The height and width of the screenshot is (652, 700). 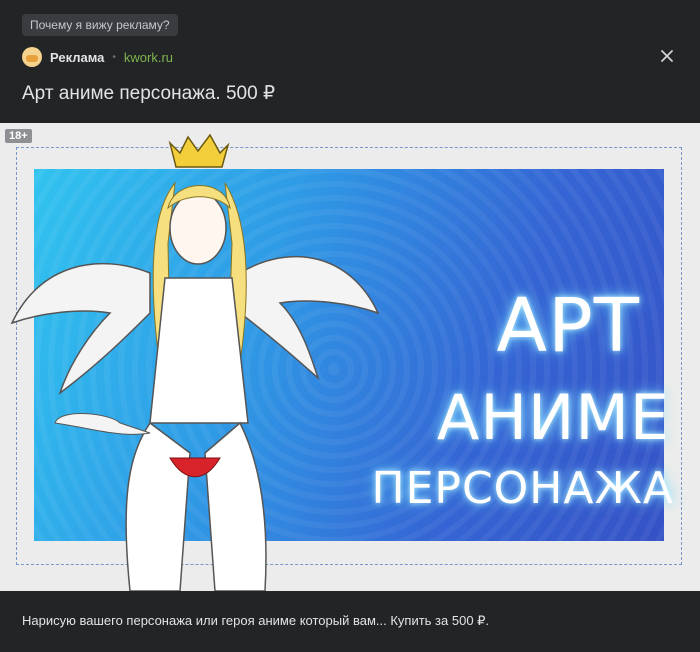 I want to click on domain-link: kwork.ru, so click(x=148, y=57).